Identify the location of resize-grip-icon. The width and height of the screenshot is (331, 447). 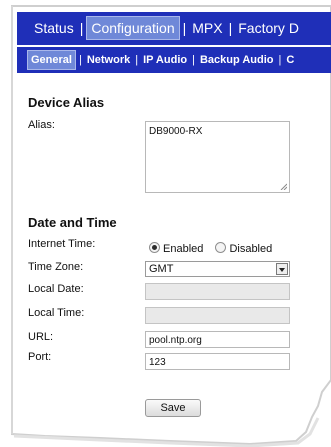
(283, 186).